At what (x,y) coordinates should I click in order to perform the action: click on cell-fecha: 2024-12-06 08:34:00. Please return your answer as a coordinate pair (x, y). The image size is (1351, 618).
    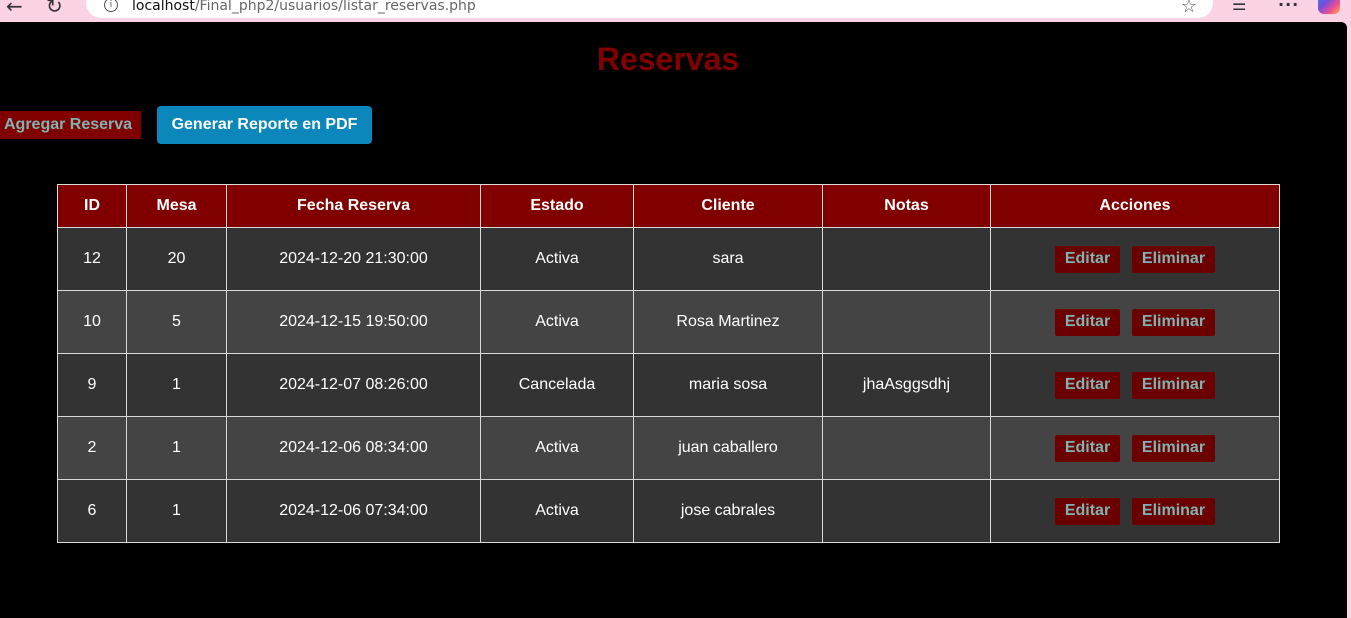
    Looking at the image, I should click on (353, 448).